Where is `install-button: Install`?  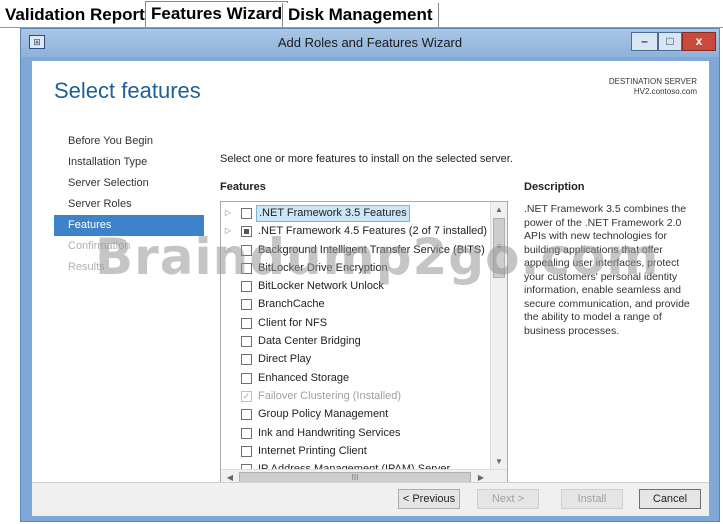
install-button: Install is located at coordinates (592, 499).